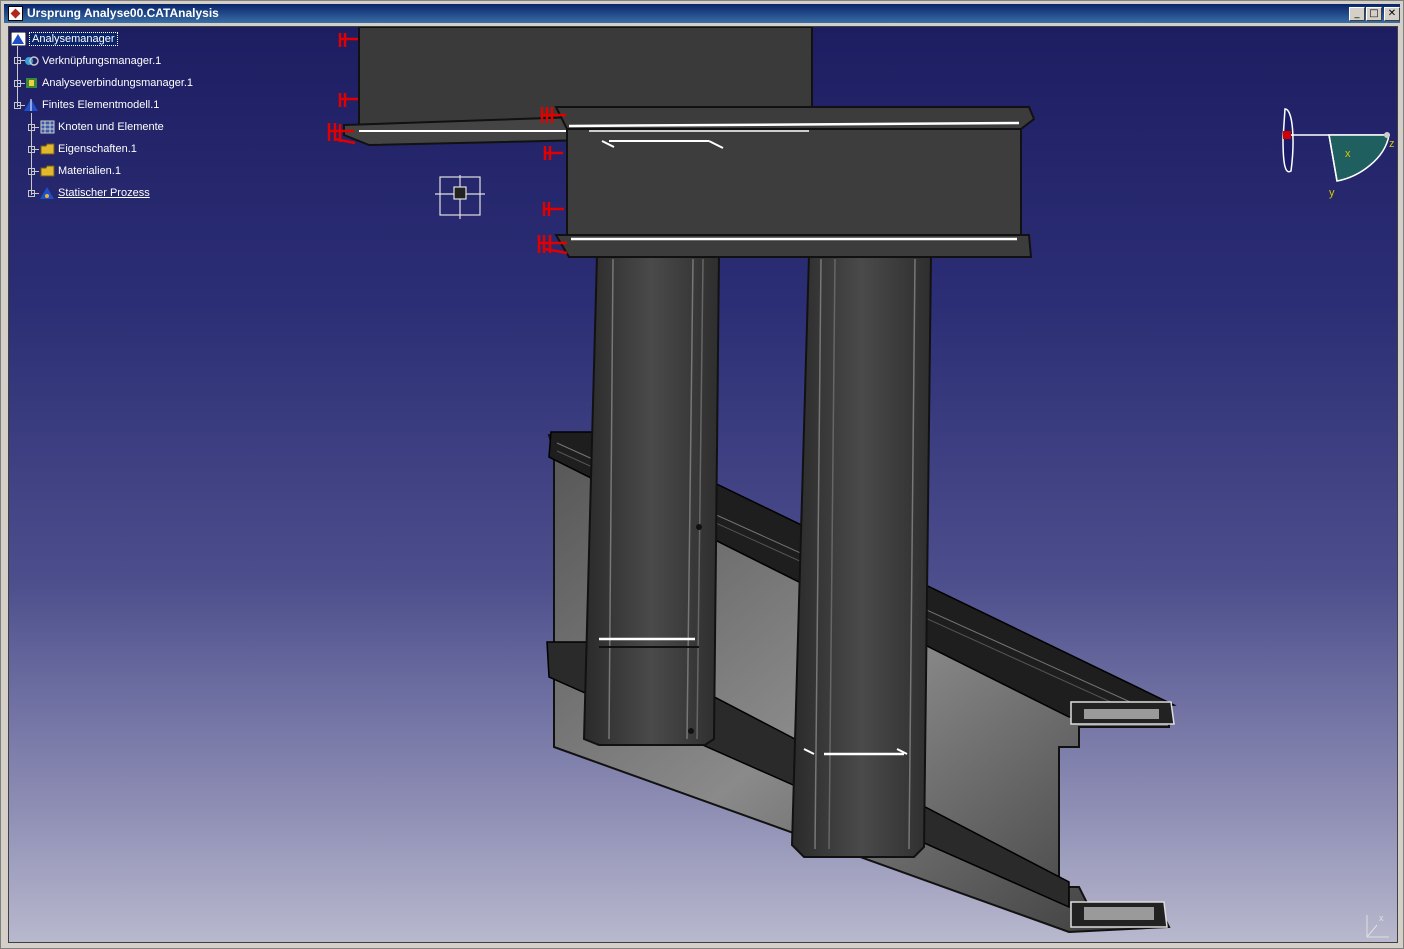  Describe the element at coordinates (1381, 918) in the screenshot. I see `svg-text: x` at that location.